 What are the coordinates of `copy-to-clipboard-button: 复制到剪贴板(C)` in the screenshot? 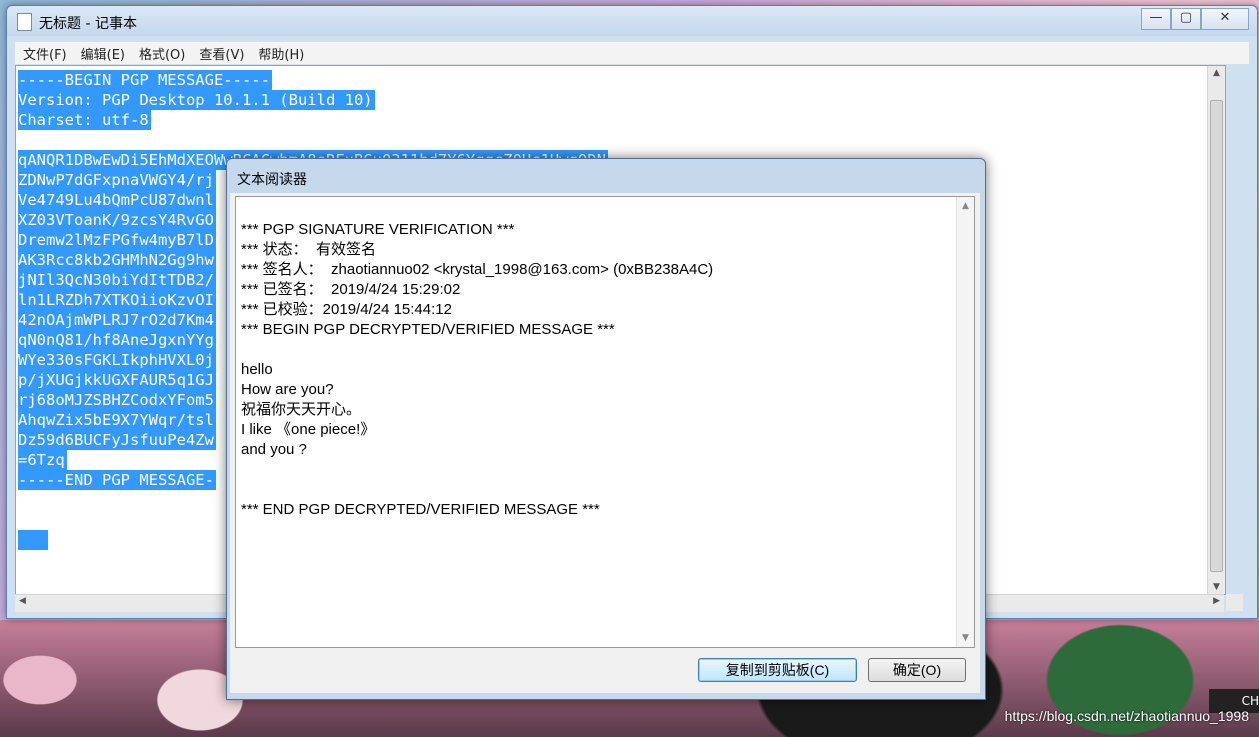 It's located at (777, 670).